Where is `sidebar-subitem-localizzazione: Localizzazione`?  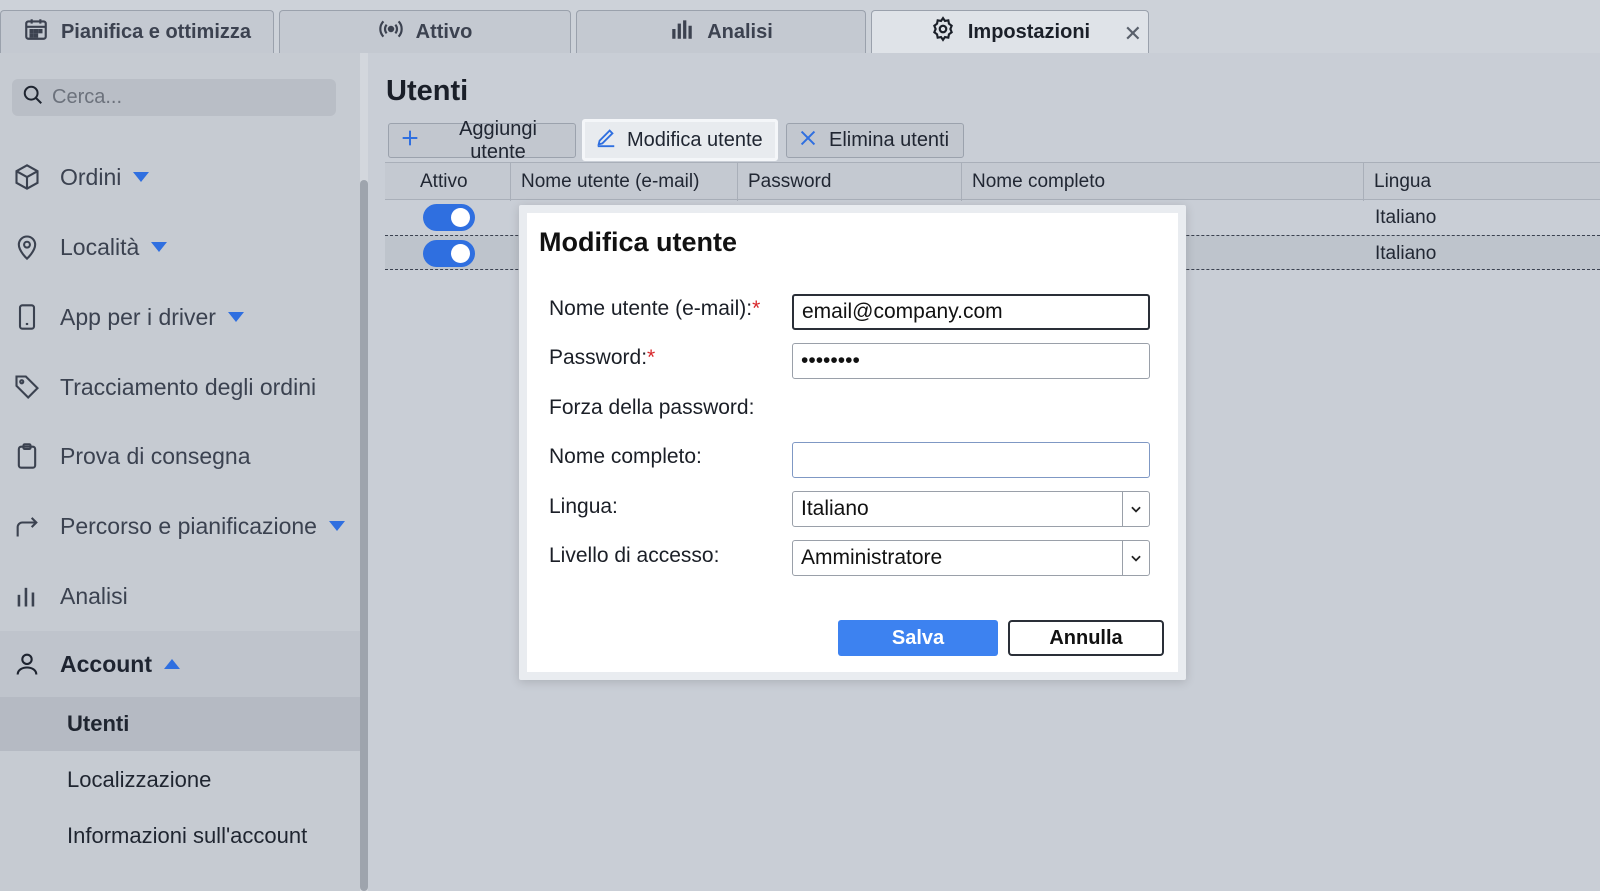 sidebar-subitem-localizzazione: Localizzazione is located at coordinates (180, 780).